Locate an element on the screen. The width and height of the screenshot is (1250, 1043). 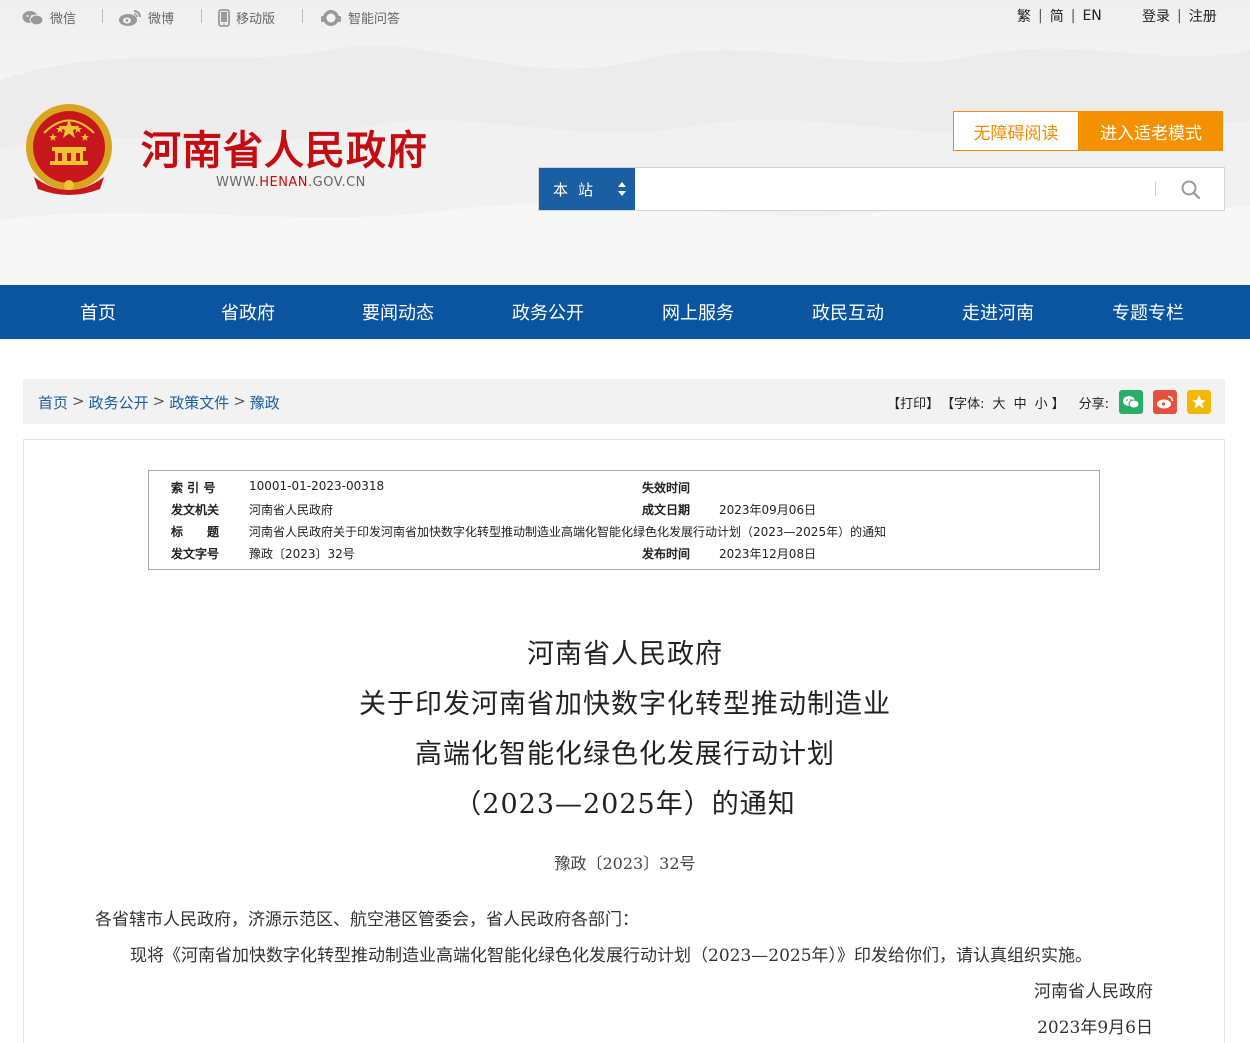
headset-icon is located at coordinates (331, 17).